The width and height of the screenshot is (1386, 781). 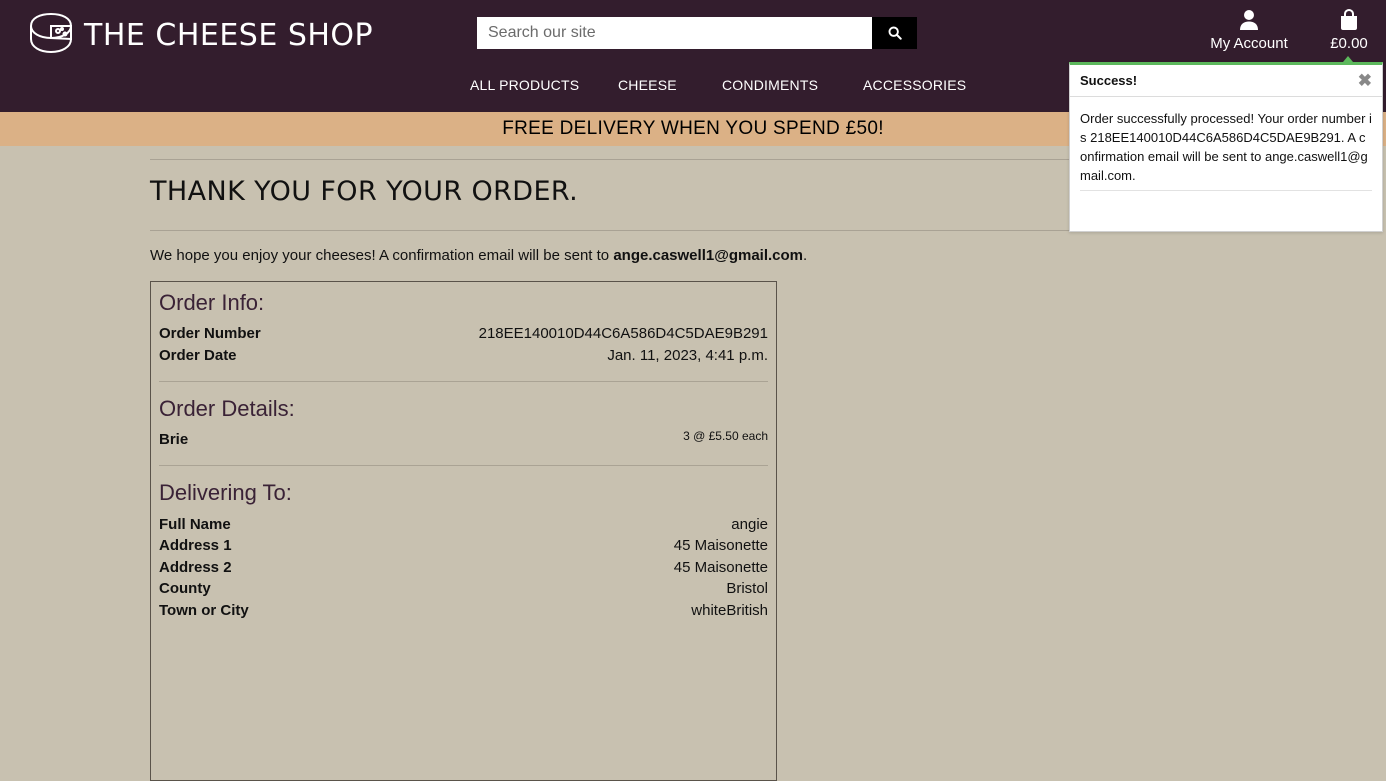 What do you see at coordinates (1109, 80) in the screenshot?
I see `toast-title: Success!` at bounding box center [1109, 80].